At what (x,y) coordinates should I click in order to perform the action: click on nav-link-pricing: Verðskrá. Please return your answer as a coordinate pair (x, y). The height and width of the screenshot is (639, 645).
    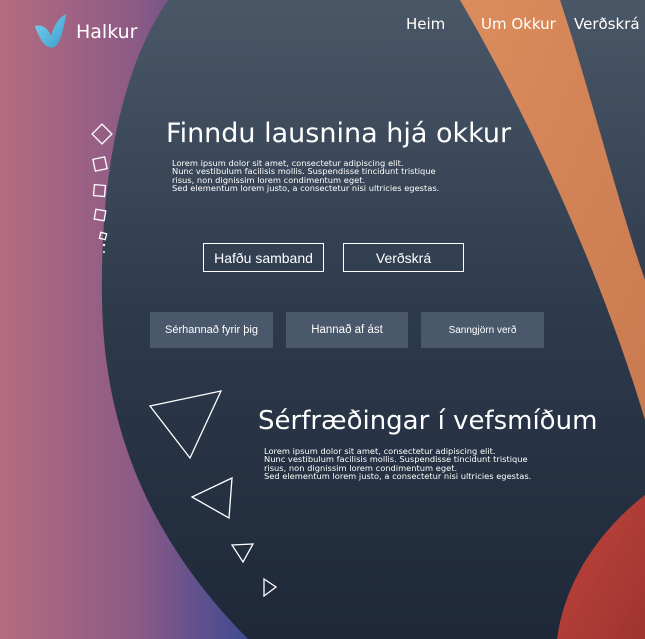
    Looking at the image, I should click on (607, 24).